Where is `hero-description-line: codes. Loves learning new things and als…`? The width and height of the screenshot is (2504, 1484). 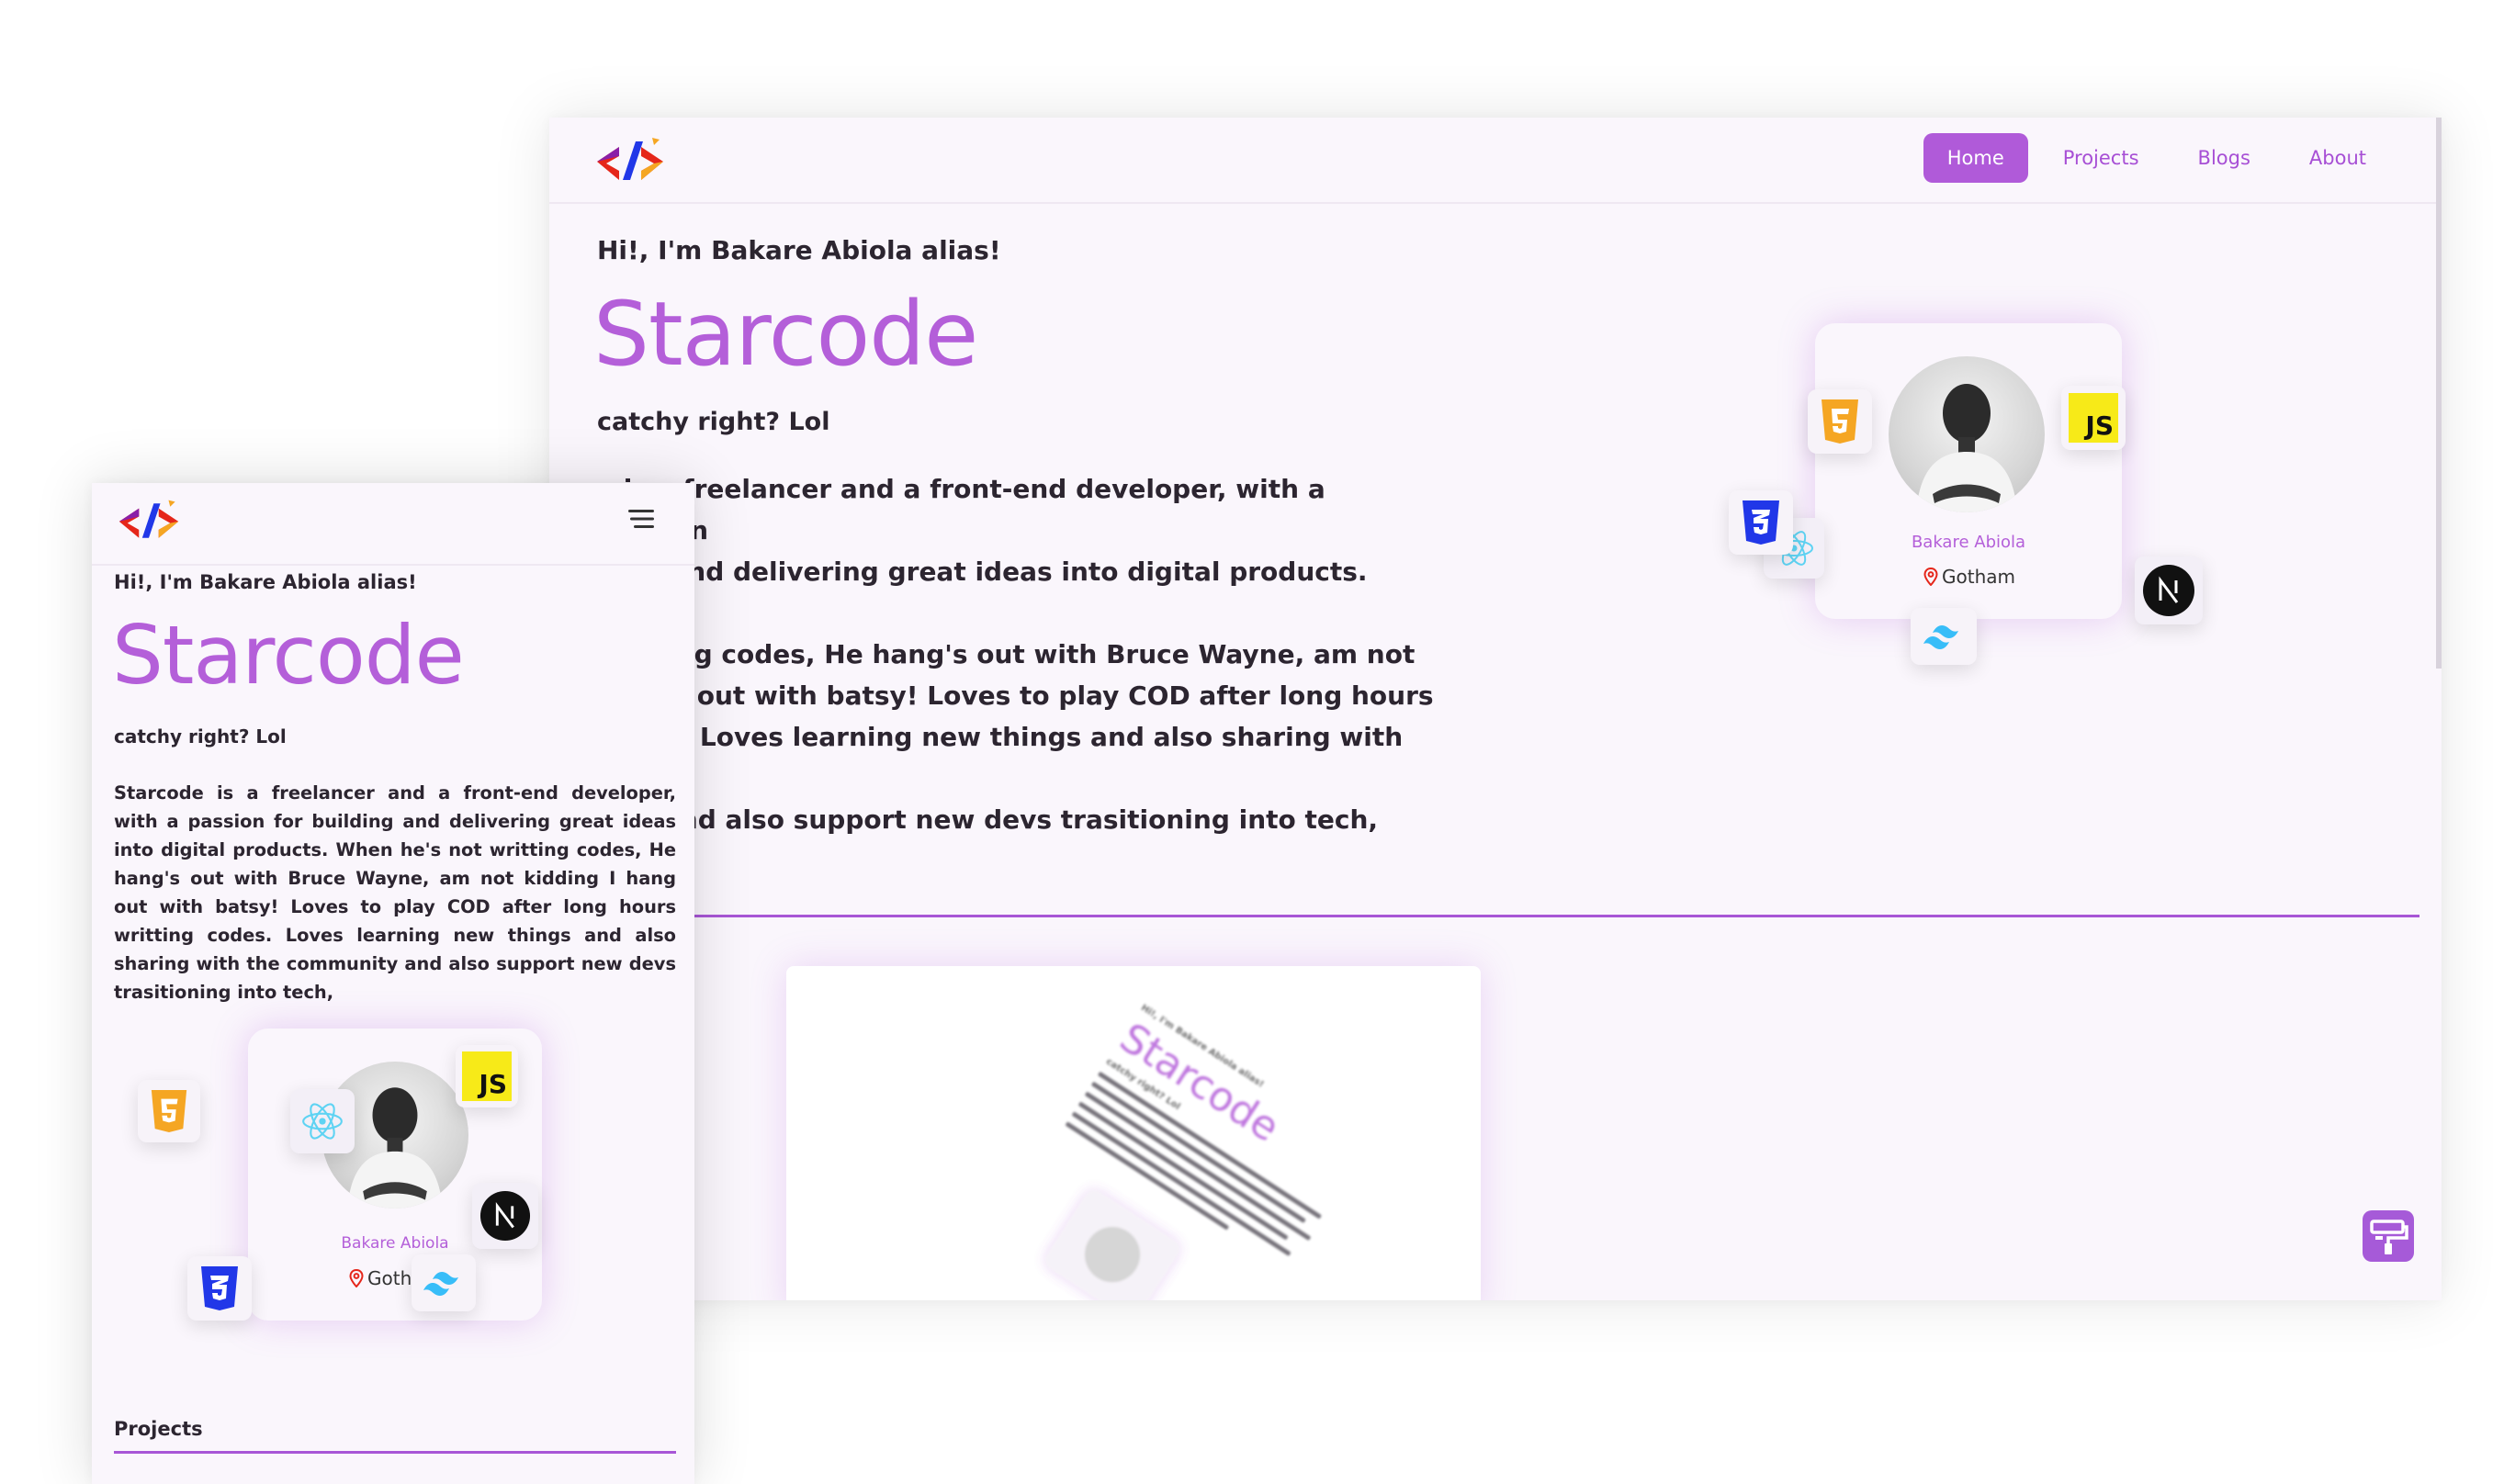
hero-description-line: codes. Loves learning new things and als… is located at coordinates (1000, 758).